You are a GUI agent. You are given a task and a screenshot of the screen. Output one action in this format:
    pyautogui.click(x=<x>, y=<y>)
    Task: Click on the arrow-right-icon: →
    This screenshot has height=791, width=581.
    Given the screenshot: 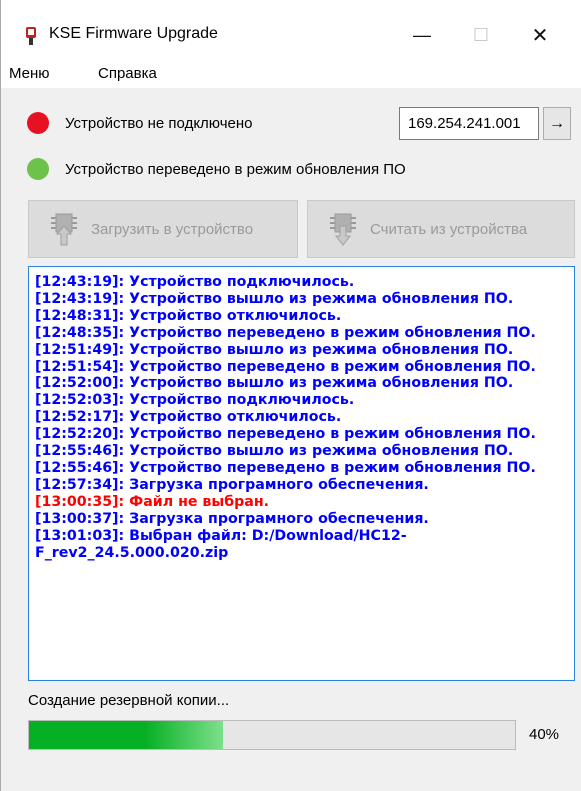 What is the action you would take?
    pyautogui.click(x=557, y=123)
    